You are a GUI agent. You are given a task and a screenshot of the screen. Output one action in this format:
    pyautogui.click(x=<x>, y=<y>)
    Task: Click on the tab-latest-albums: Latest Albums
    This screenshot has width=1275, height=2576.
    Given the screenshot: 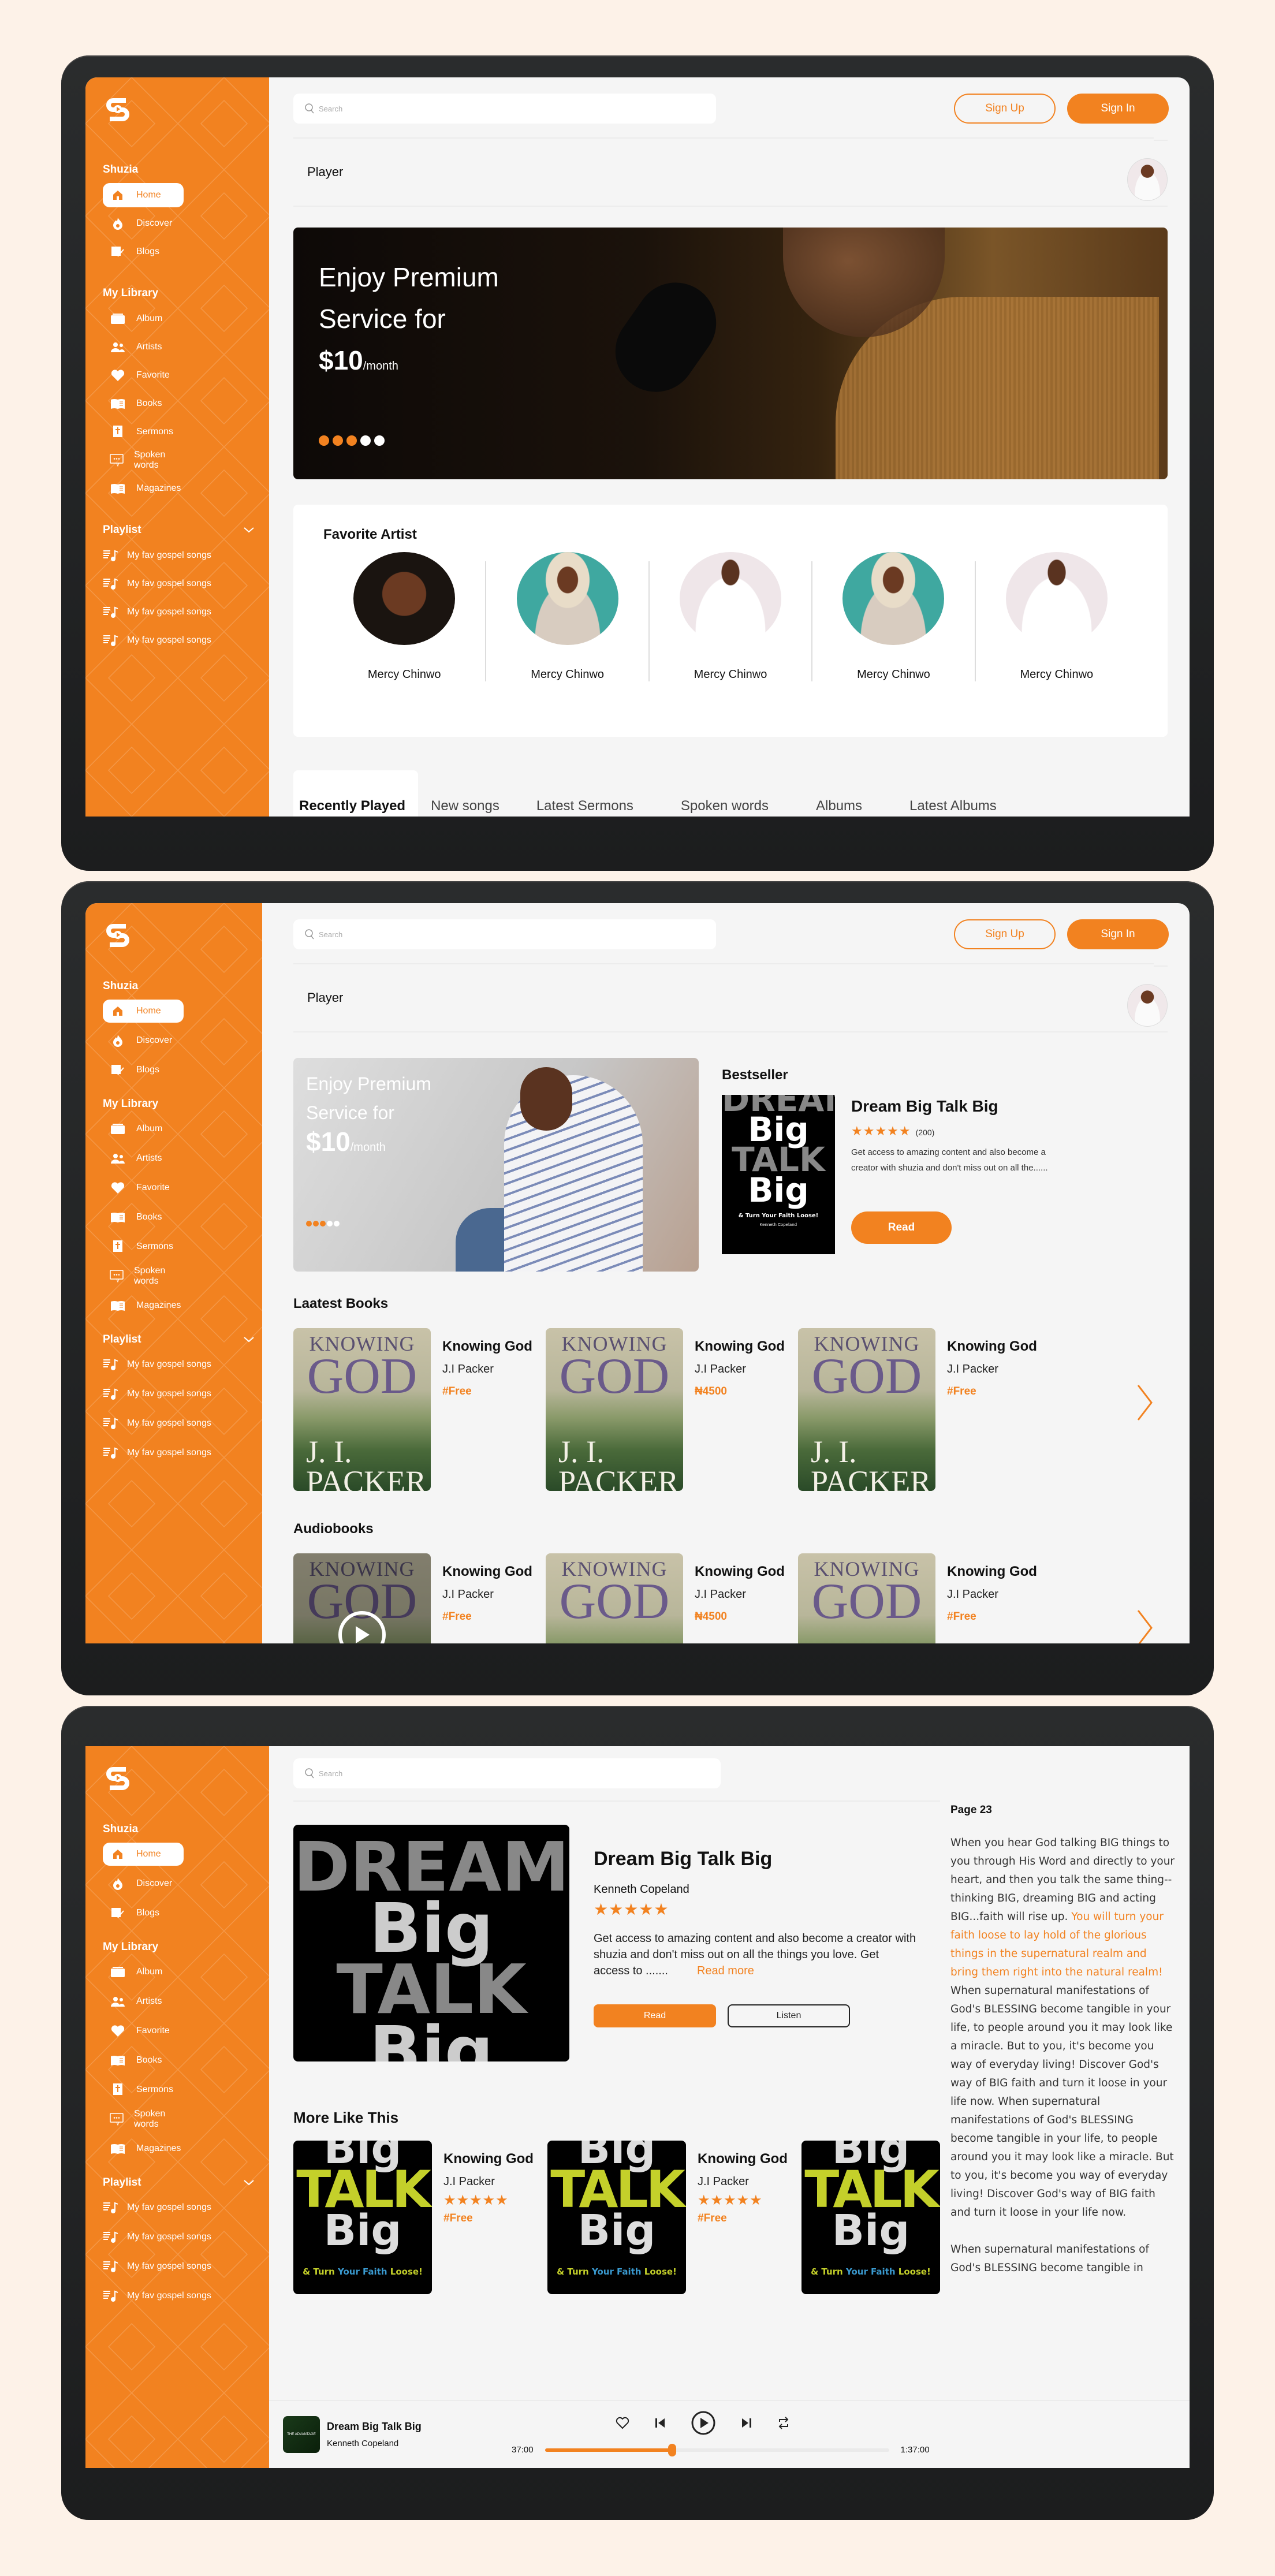 What is the action you would take?
    pyautogui.click(x=956, y=807)
    